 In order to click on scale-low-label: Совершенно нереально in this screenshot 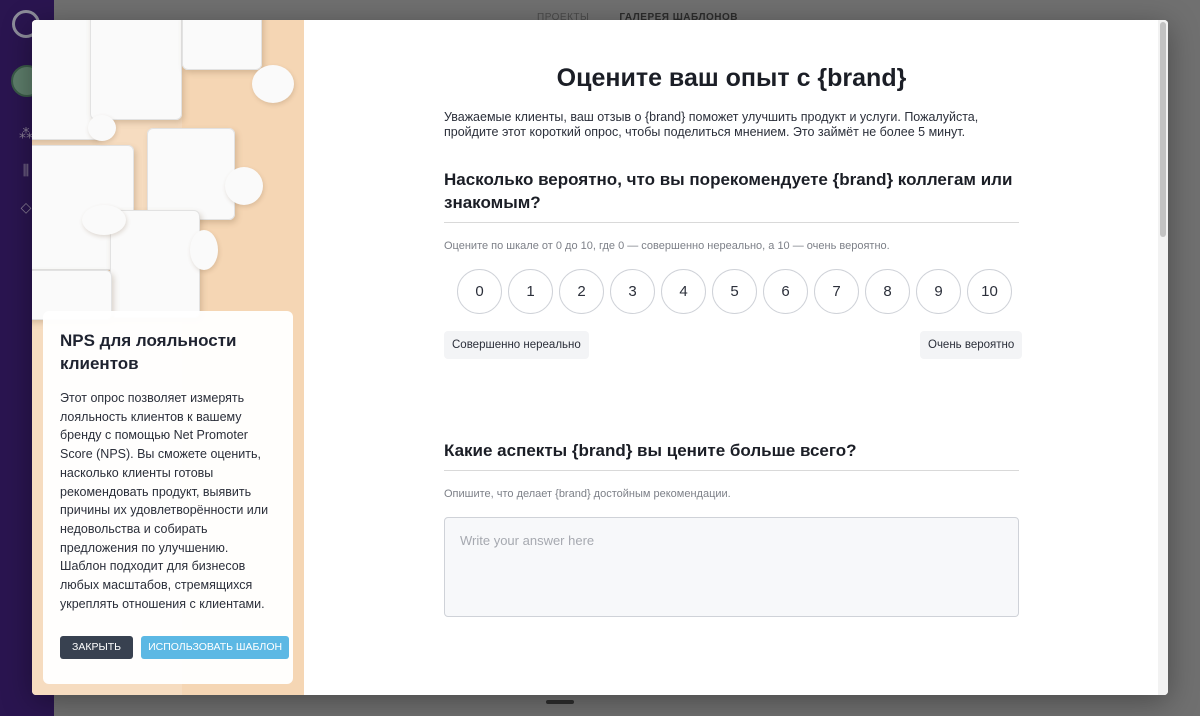, I will do `click(516, 345)`.